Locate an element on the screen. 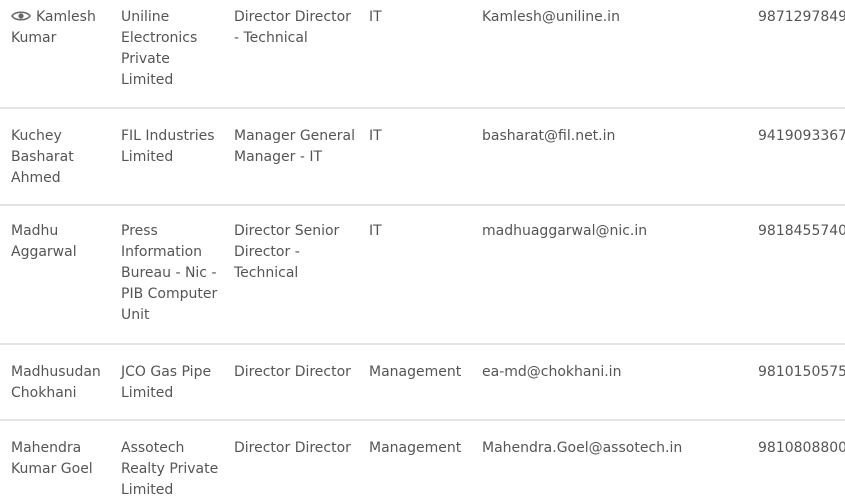 This screenshot has height=502, width=845. company-name: JCO Gas Pipe Limited is located at coordinates (166, 382).